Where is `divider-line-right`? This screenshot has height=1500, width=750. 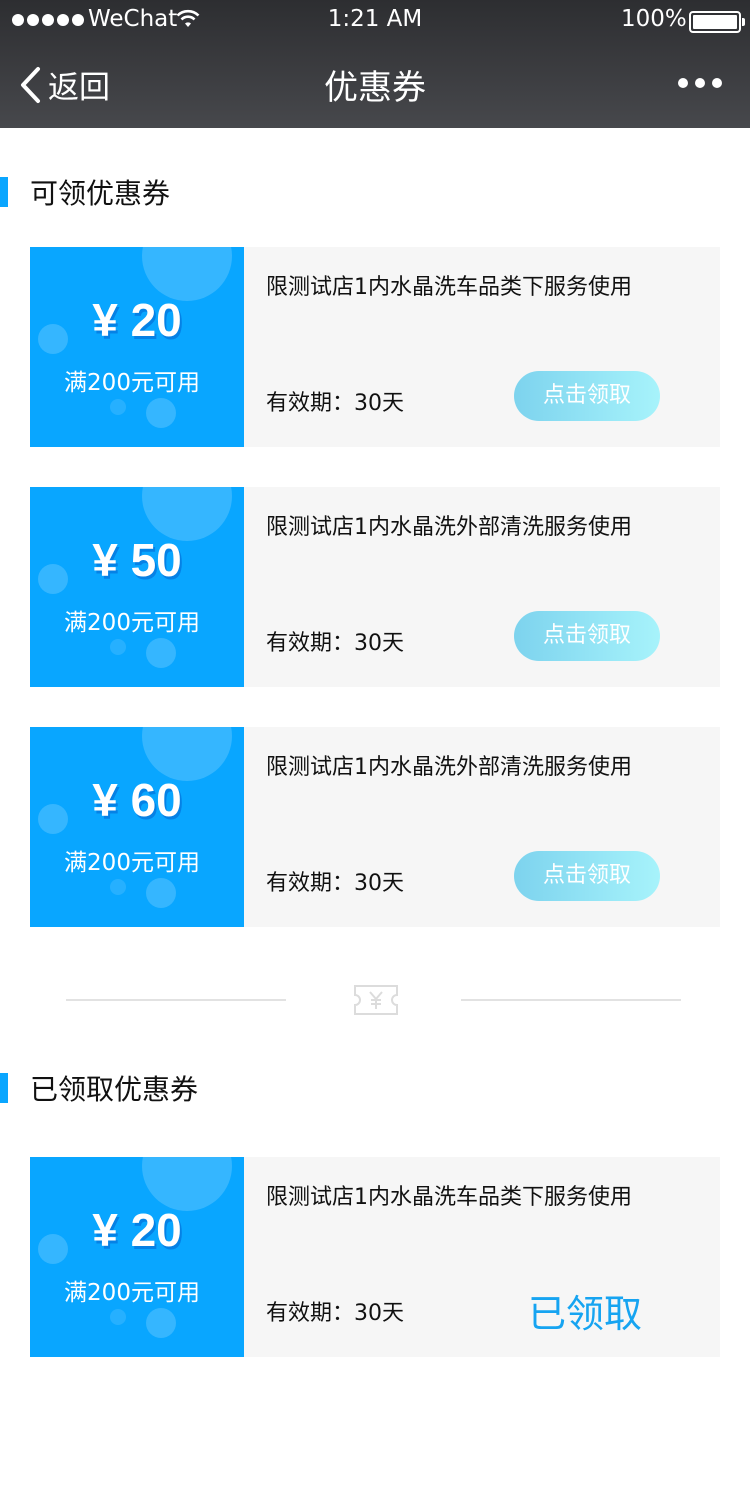 divider-line-right is located at coordinates (571, 1000).